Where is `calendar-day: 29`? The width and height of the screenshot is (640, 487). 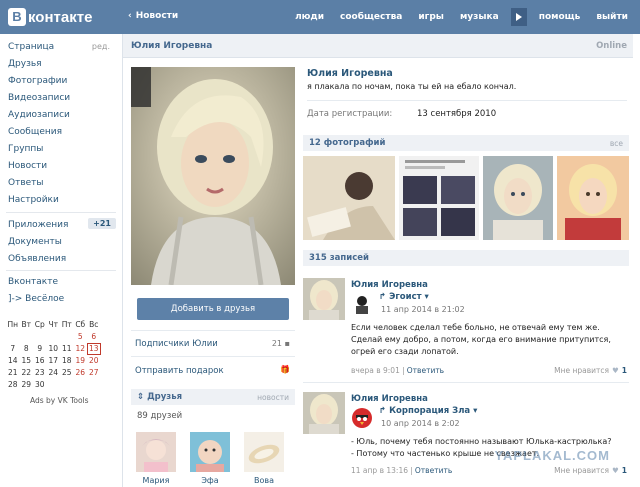 calendar-day: 29 is located at coordinates (27, 385).